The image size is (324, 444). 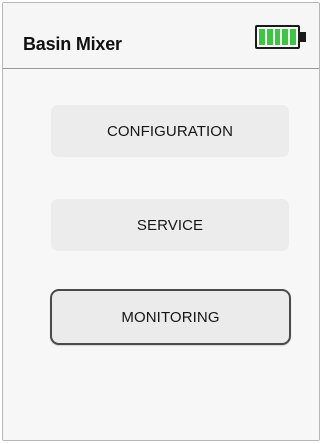 I want to click on monitoring-button: MONITORING, so click(x=170, y=317).